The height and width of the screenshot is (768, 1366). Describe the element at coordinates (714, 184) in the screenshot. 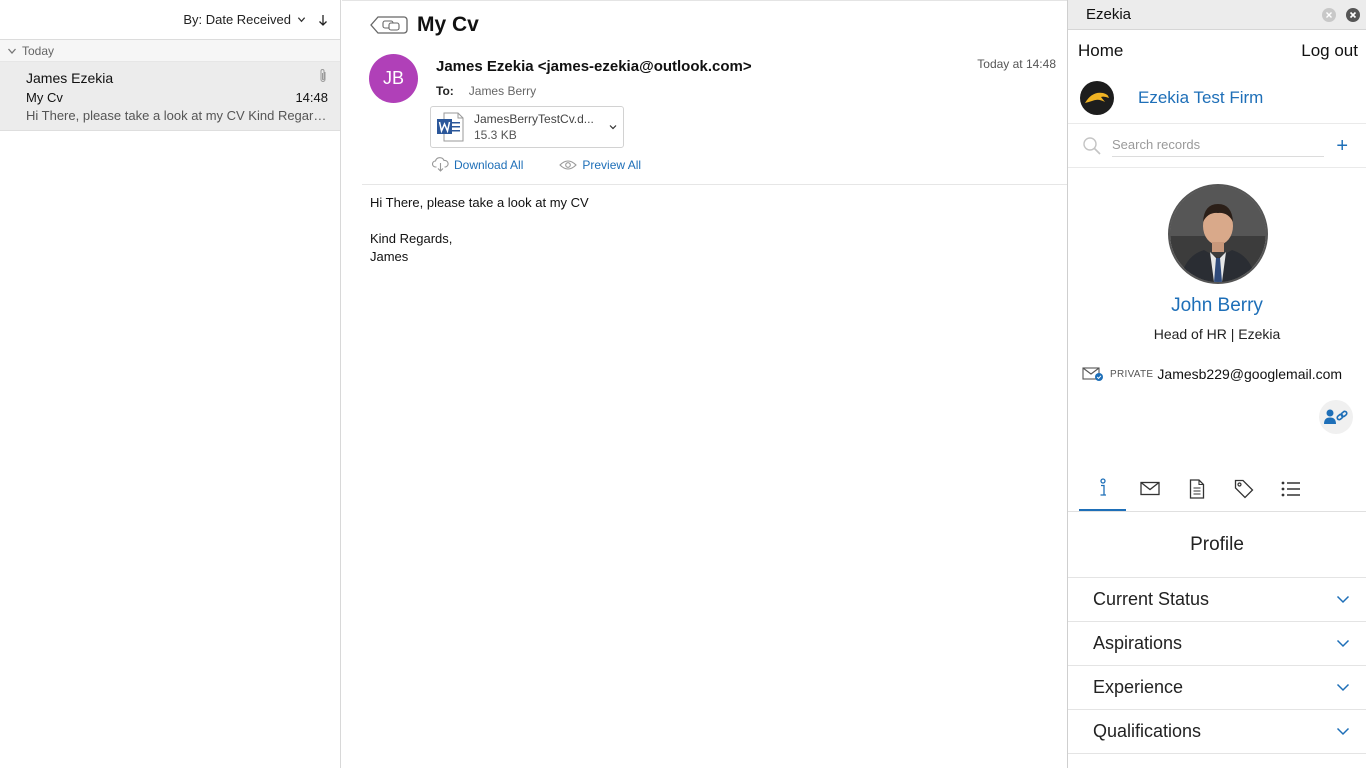

I see `header-divider` at that location.